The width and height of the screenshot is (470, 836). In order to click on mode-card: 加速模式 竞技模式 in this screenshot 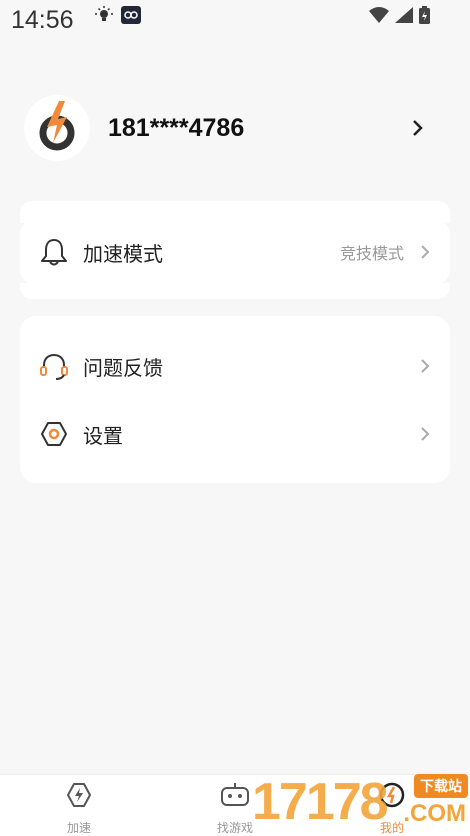, I will do `click(235, 252)`.